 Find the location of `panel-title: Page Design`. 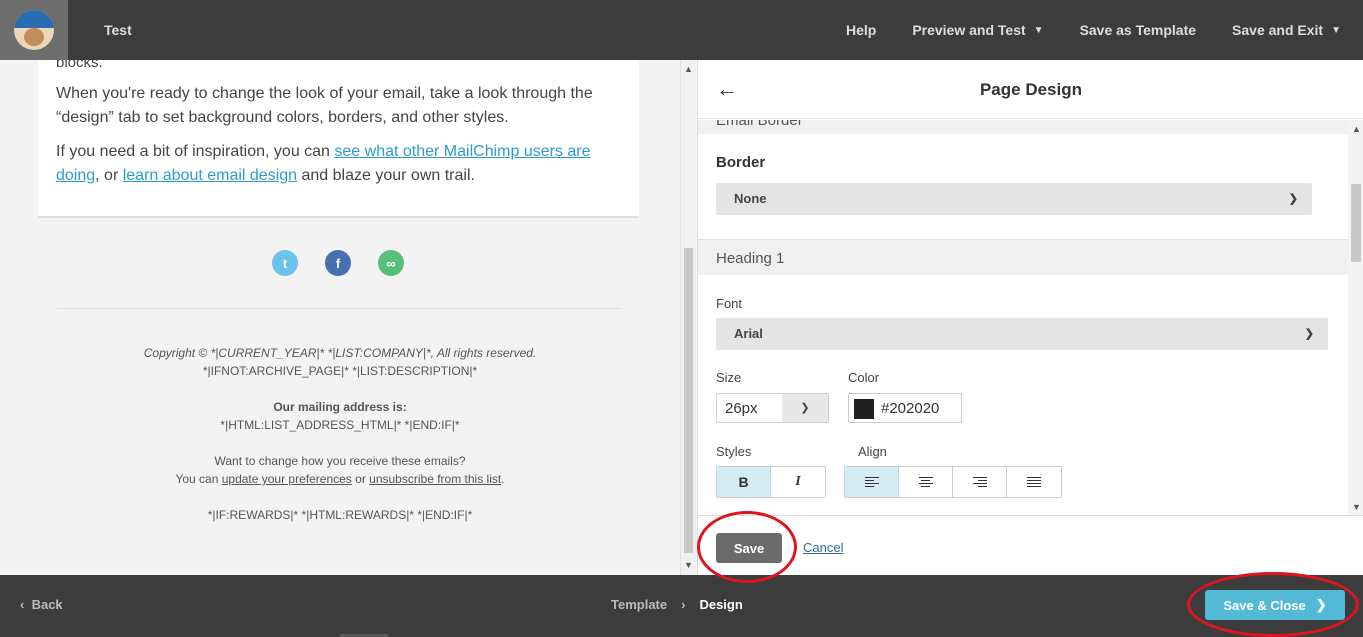

panel-title: Page Design is located at coordinates (1031, 89).